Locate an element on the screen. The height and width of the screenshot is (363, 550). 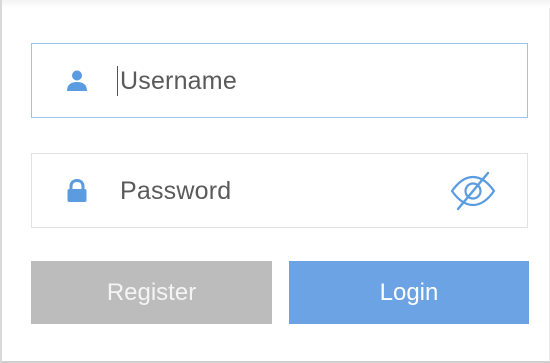
panel-top-edge is located at coordinates (276, 4).